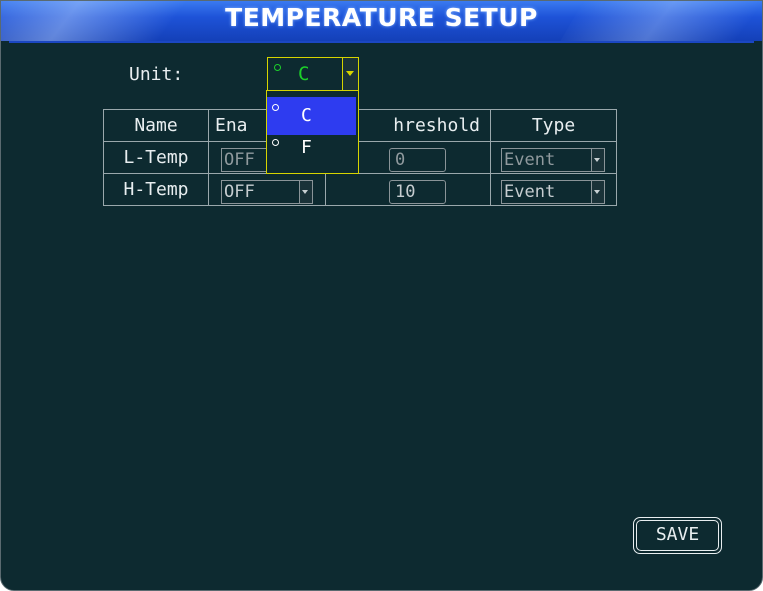 The width and height of the screenshot is (763, 591). Describe the element at coordinates (417, 160) in the screenshot. I see `threshold-input: 0` at that location.